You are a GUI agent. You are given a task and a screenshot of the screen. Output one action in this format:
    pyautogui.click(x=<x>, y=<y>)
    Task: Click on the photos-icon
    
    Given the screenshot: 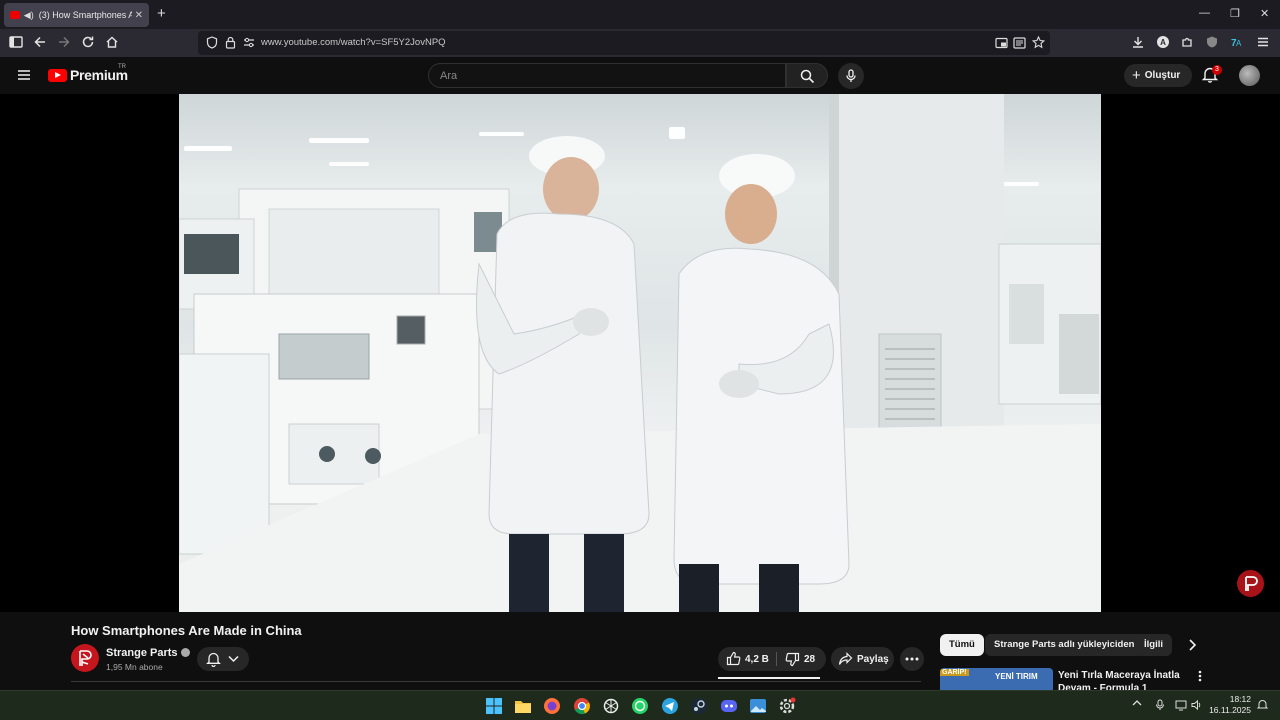 What is the action you would take?
    pyautogui.click(x=758, y=706)
    